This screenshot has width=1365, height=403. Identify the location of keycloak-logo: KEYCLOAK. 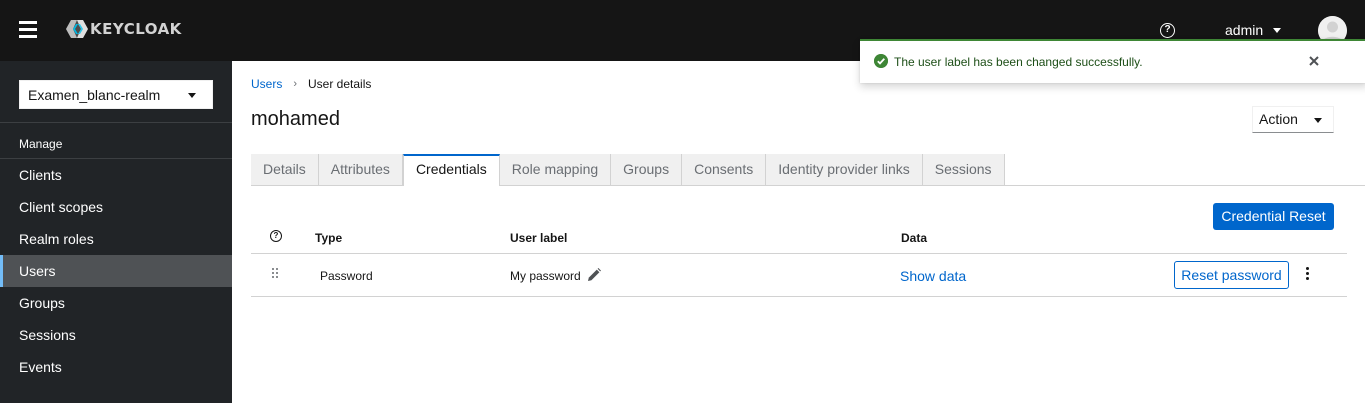
(122, 29).